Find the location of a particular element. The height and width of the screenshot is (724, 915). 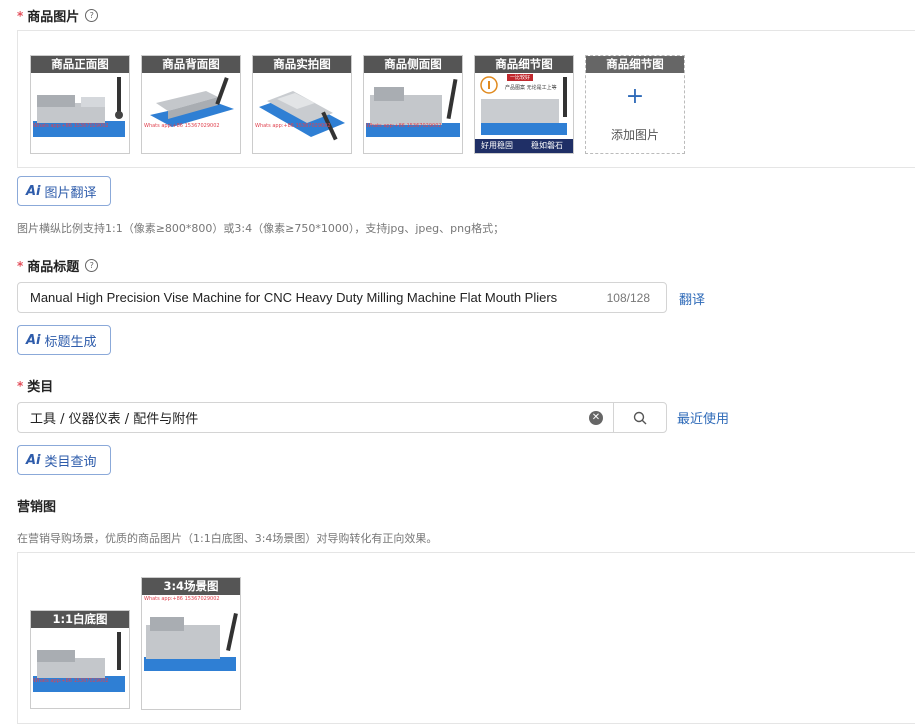

category-query-button: Ai 类目查询 is located at coordinates (64, 460).